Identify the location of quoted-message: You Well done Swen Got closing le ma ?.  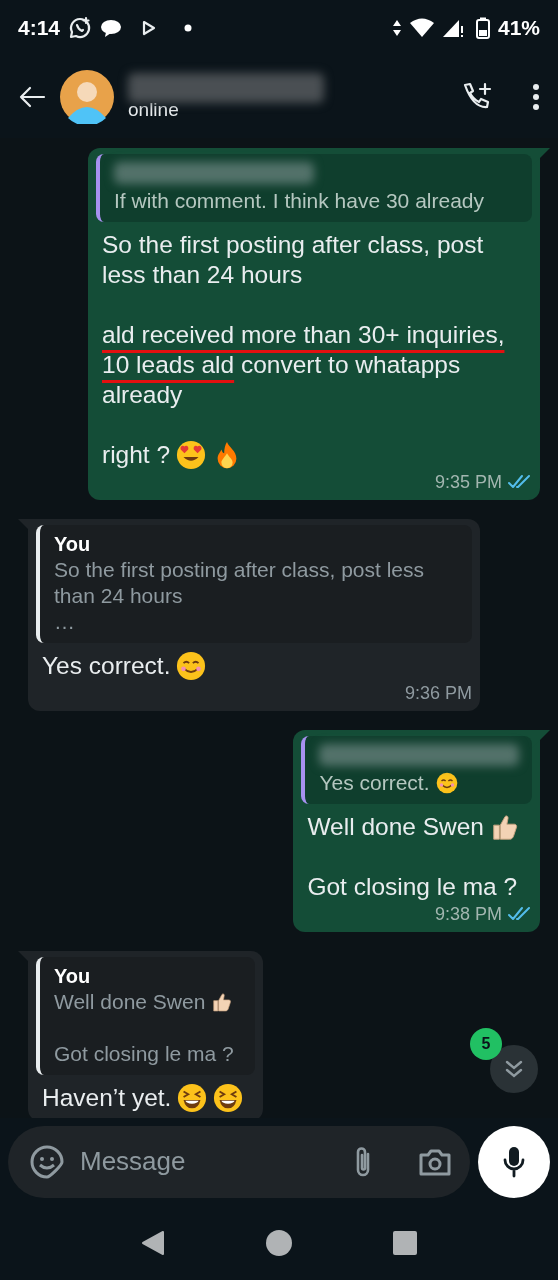
(146, 1016).